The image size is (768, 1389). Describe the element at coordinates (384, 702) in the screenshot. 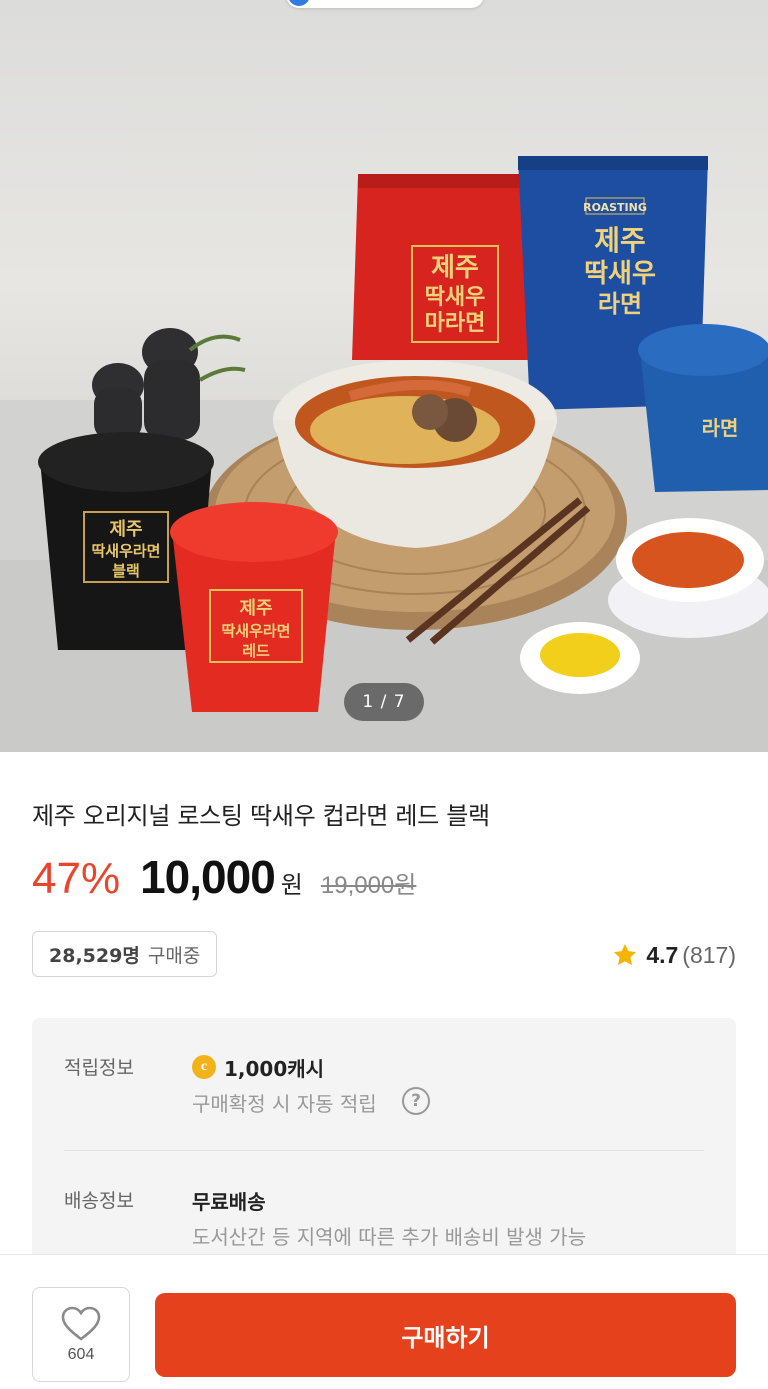

I see `gallery-page-counter: 1 / 7` at that location.